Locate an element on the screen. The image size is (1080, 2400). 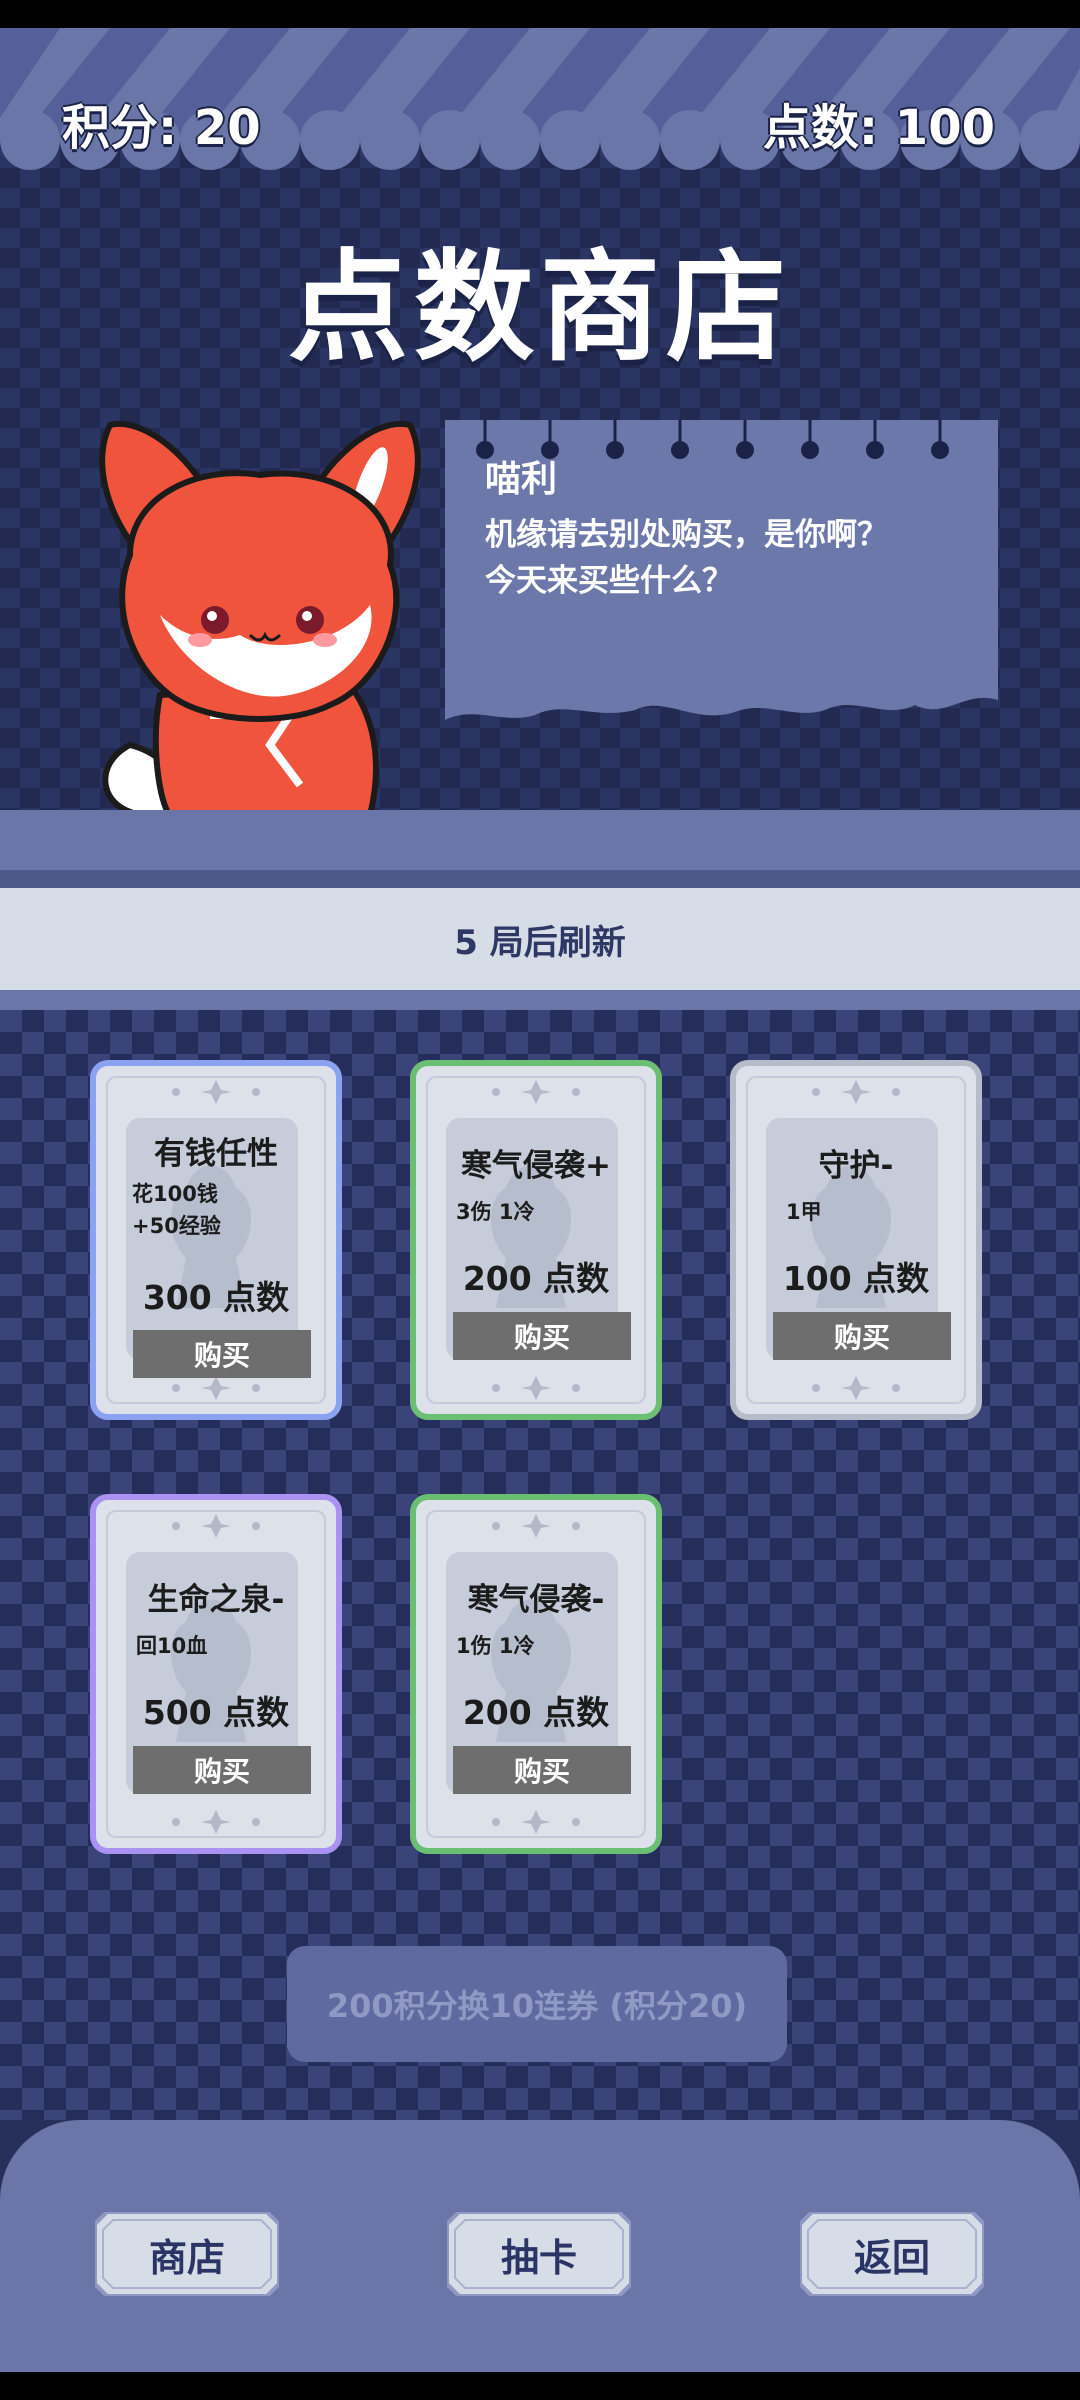
shop-card: 有钱任性 花100钱 +50经验 300 点数 购买 is located at coordinates (216, 1240).